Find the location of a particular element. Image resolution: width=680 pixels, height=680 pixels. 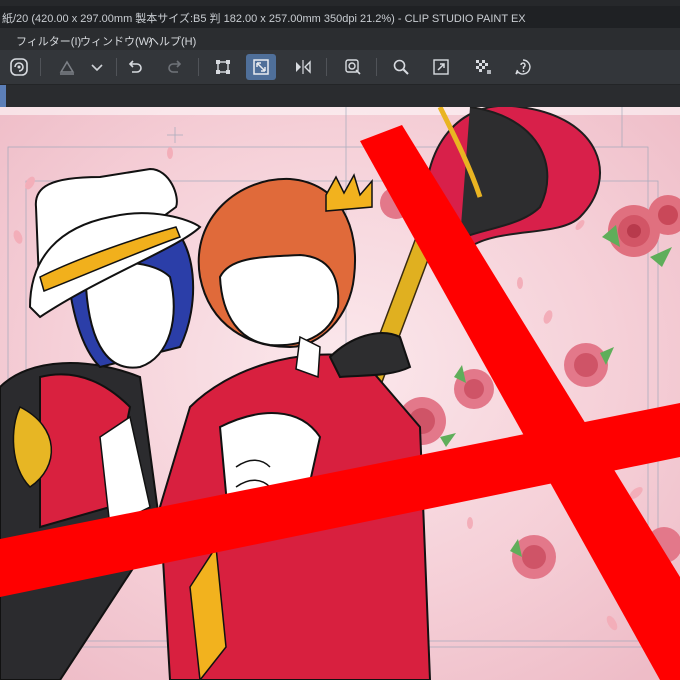

select-layer-icon is located at coordinates (353, 67).